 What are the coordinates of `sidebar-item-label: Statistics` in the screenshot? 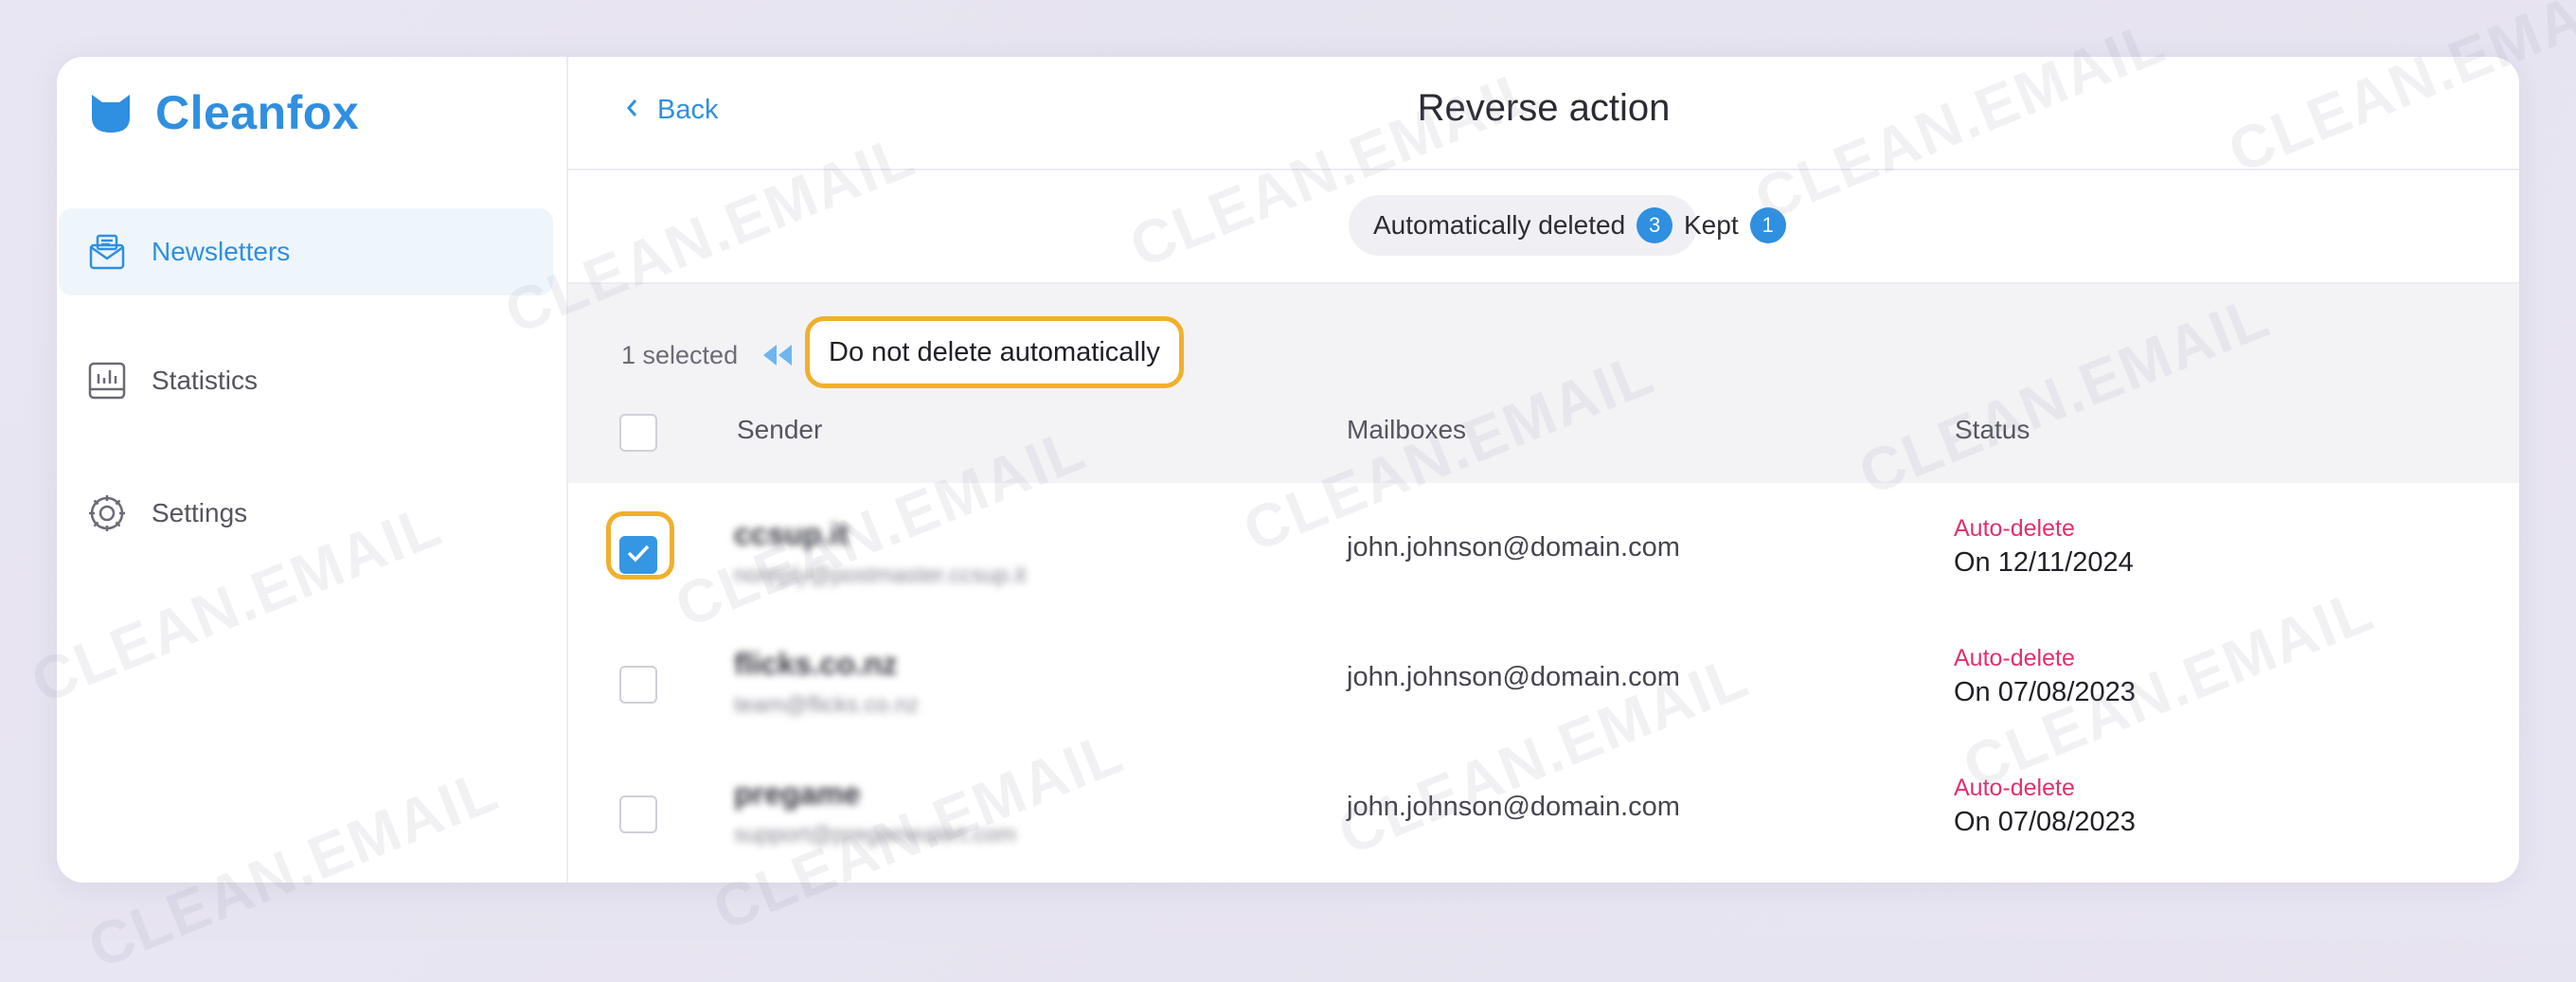 It's located at (205, 380).